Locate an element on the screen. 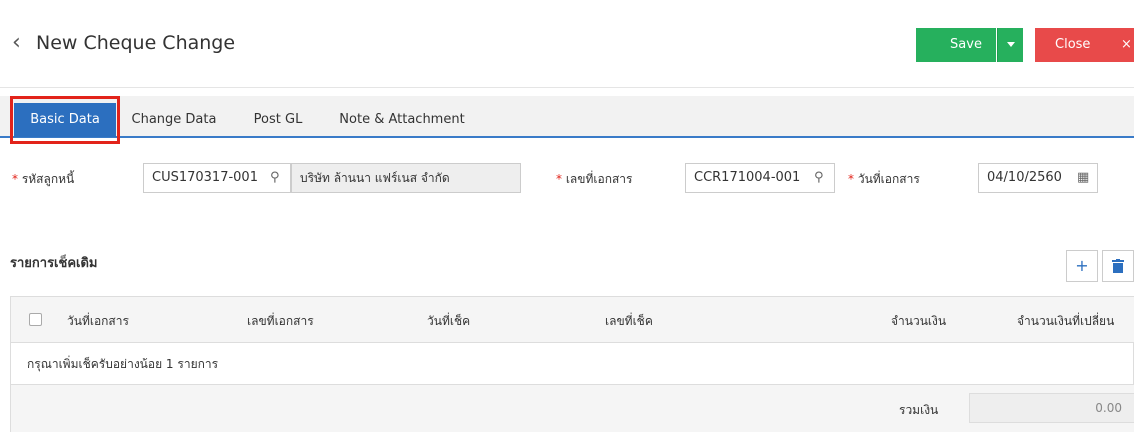 This screenshot has height=432, width=1134. column-header: เลขที่เอกสาร is located at coordinates (280, 321).